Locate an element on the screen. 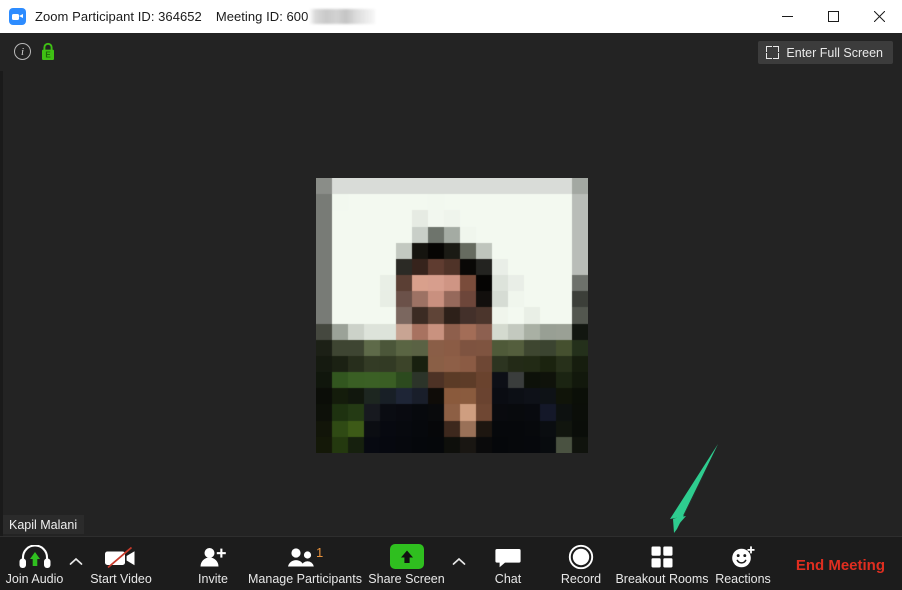 The image size is (902, 590). participants-count-badge: 1 is located at coordinates (320, 552).